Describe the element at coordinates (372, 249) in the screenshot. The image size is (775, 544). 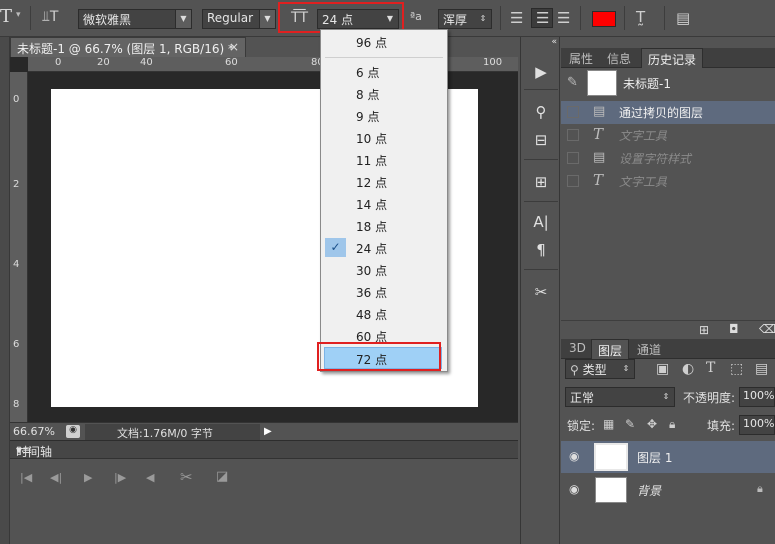
I see `font-size-option-label: 24 点` at that location.